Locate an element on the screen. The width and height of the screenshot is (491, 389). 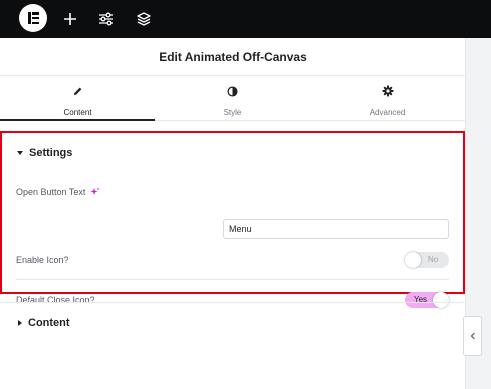
open-button-text-label-text: Open Button Text is located at coordinates (51, 192).